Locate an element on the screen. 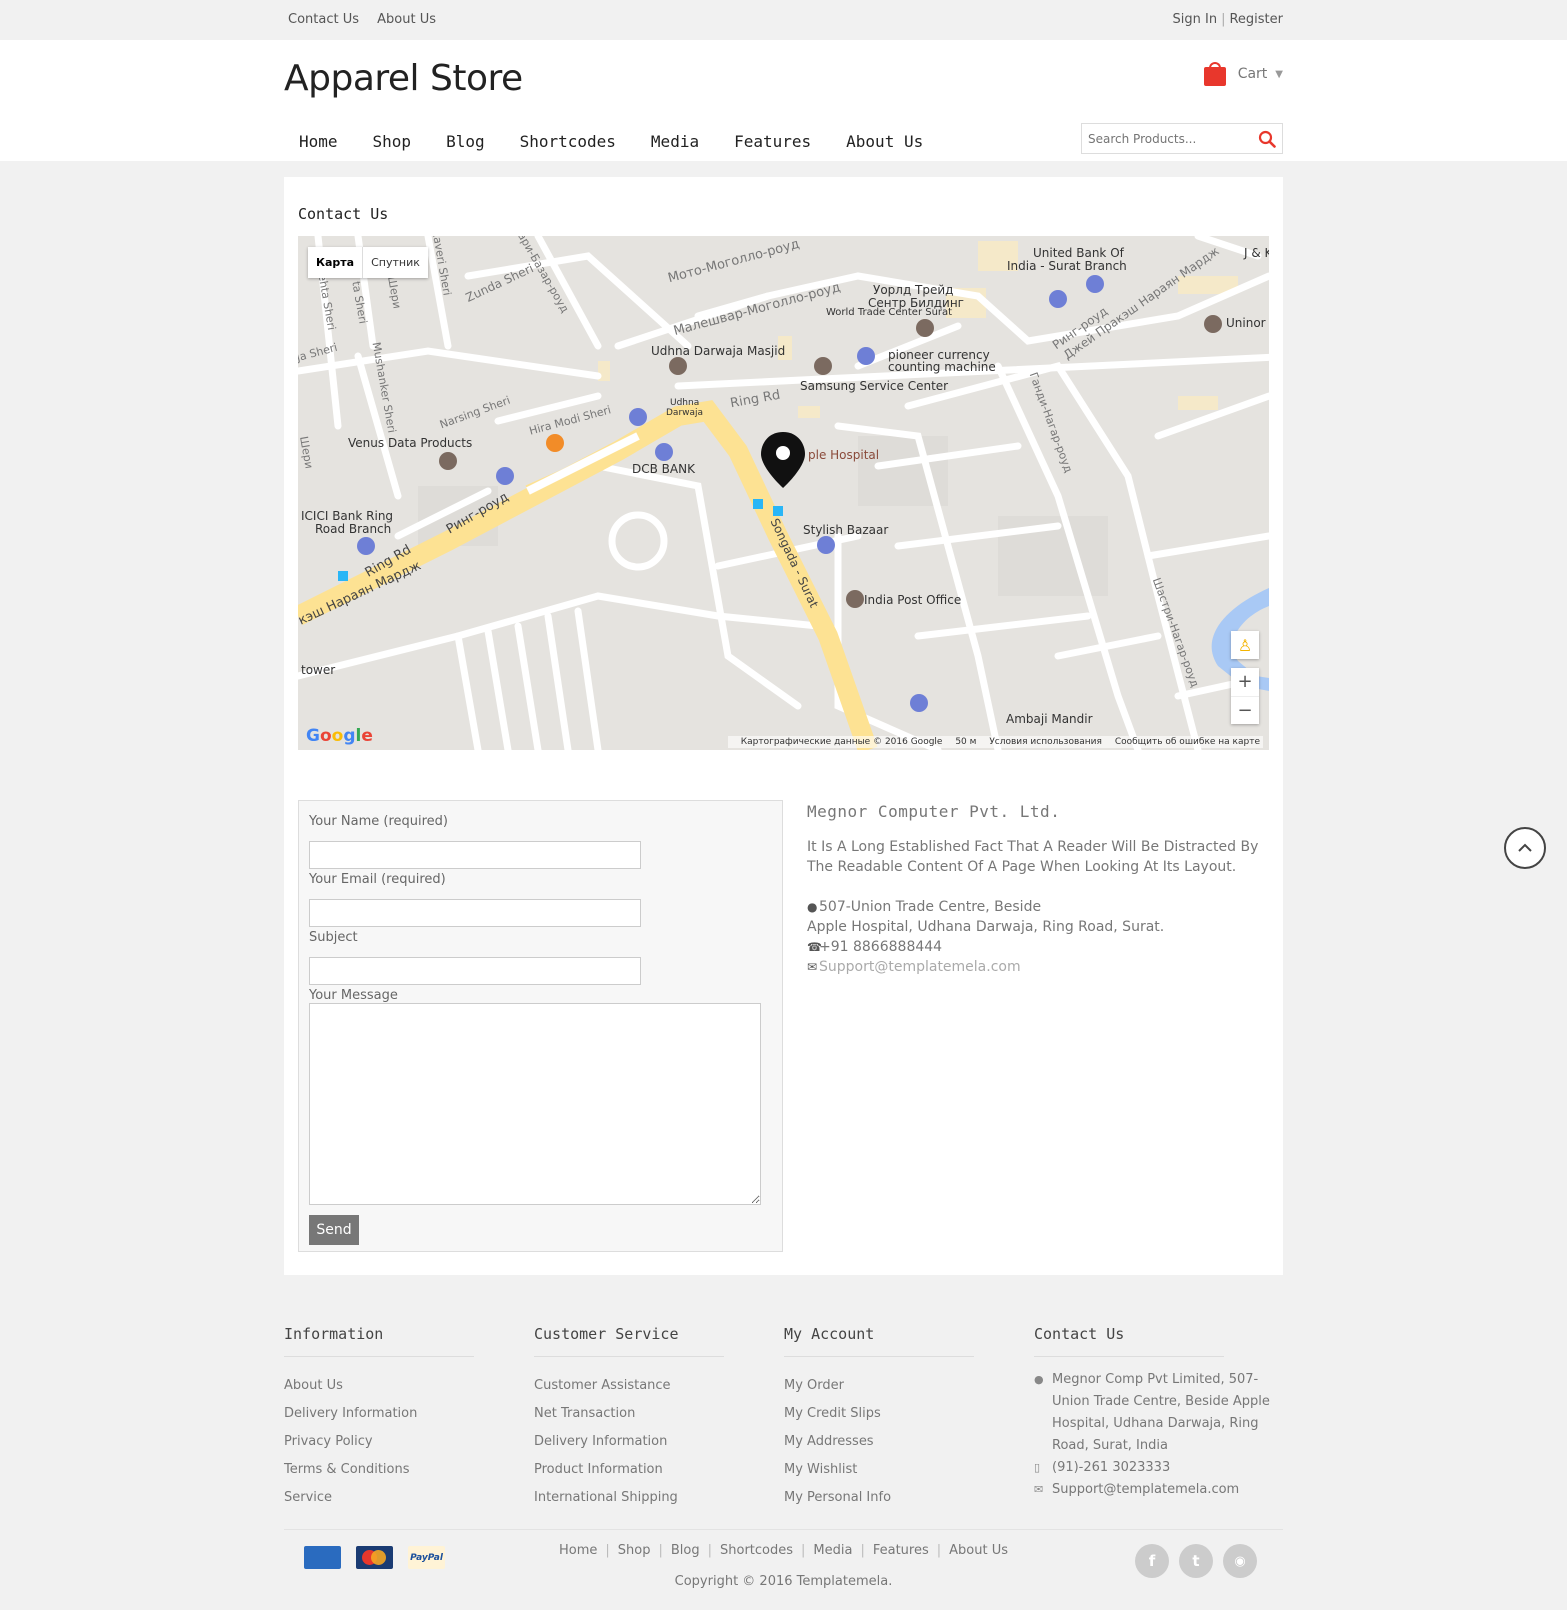 The height and width of the screenshot is (1610, 1567). nav-features: Features is located at coordinates (772, 141).